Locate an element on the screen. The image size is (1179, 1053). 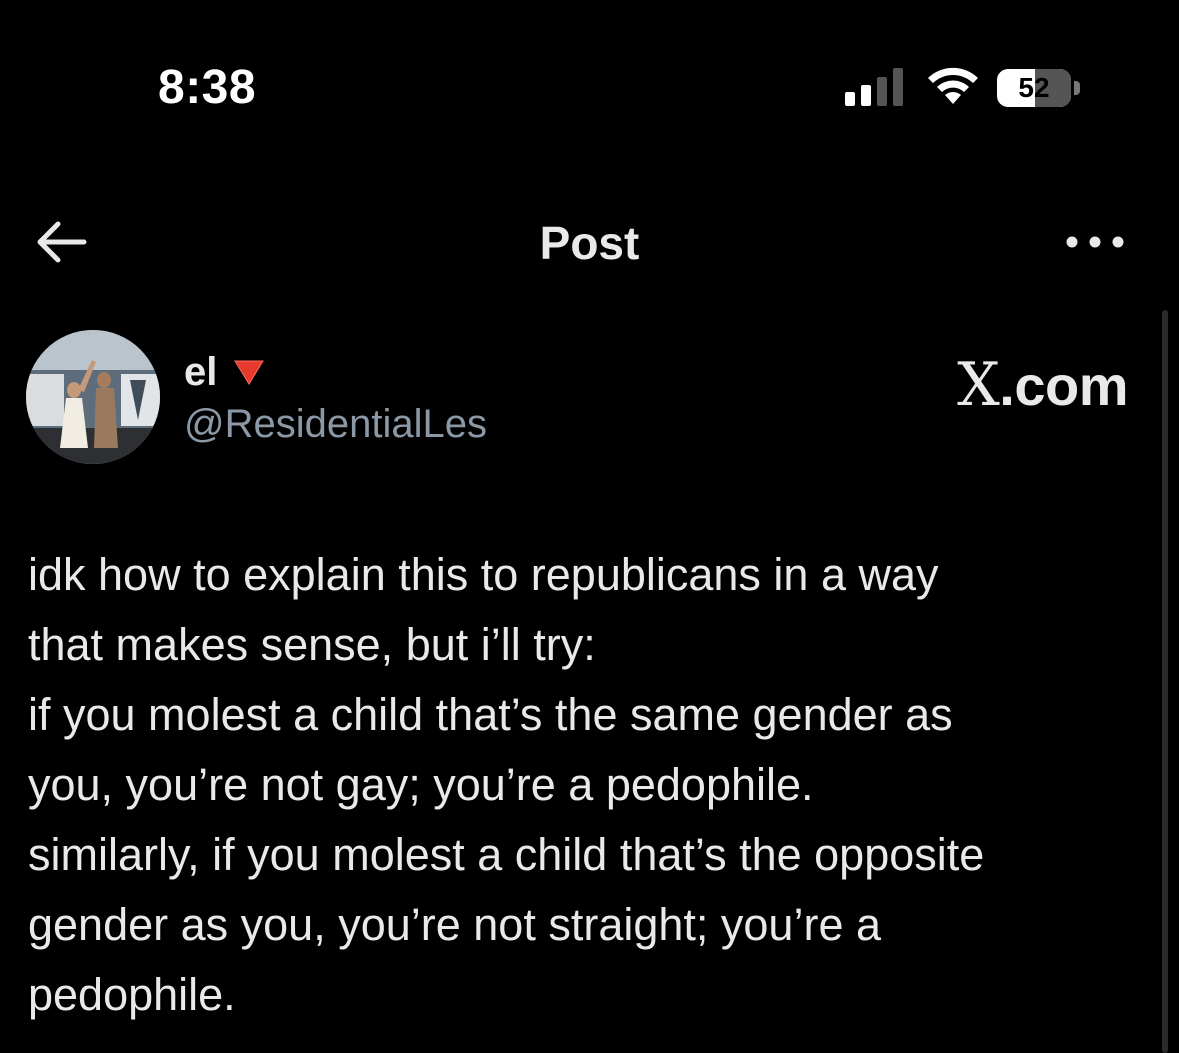
watermark-domain: .com is located at coordinates (1063, 385).